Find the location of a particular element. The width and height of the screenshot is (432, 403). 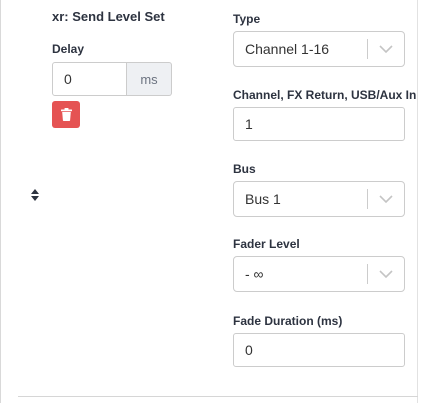

fader-level-label: Fader Level is located at coordinates (266, 244).